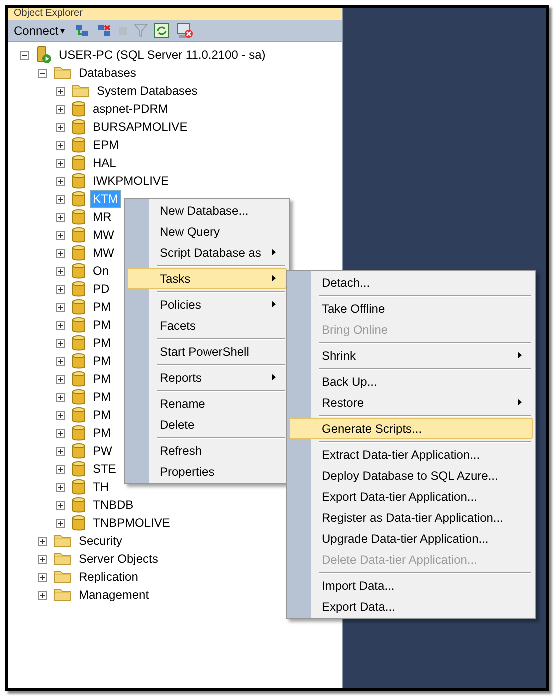 The width and height of the screenshot is (556, 700). What do you see at coordinates (207, 448) in the screenshot?
I see `menu-item: Refresh` at bounding box center [207, 448].